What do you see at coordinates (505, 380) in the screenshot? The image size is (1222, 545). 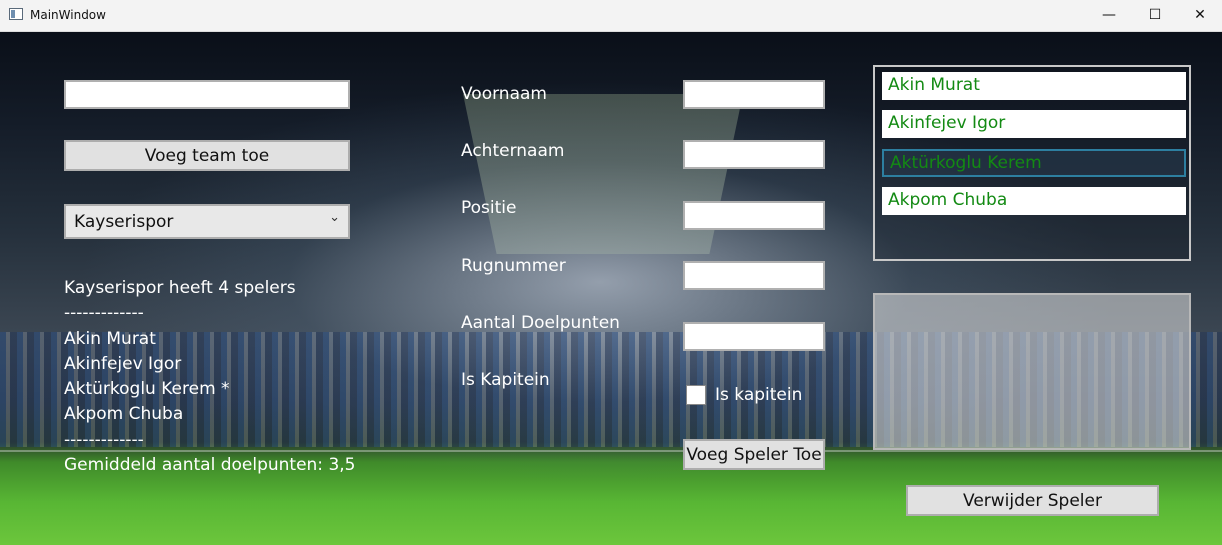 I see `captain-label: Is Kapitein` at bounding box center [505, 380].